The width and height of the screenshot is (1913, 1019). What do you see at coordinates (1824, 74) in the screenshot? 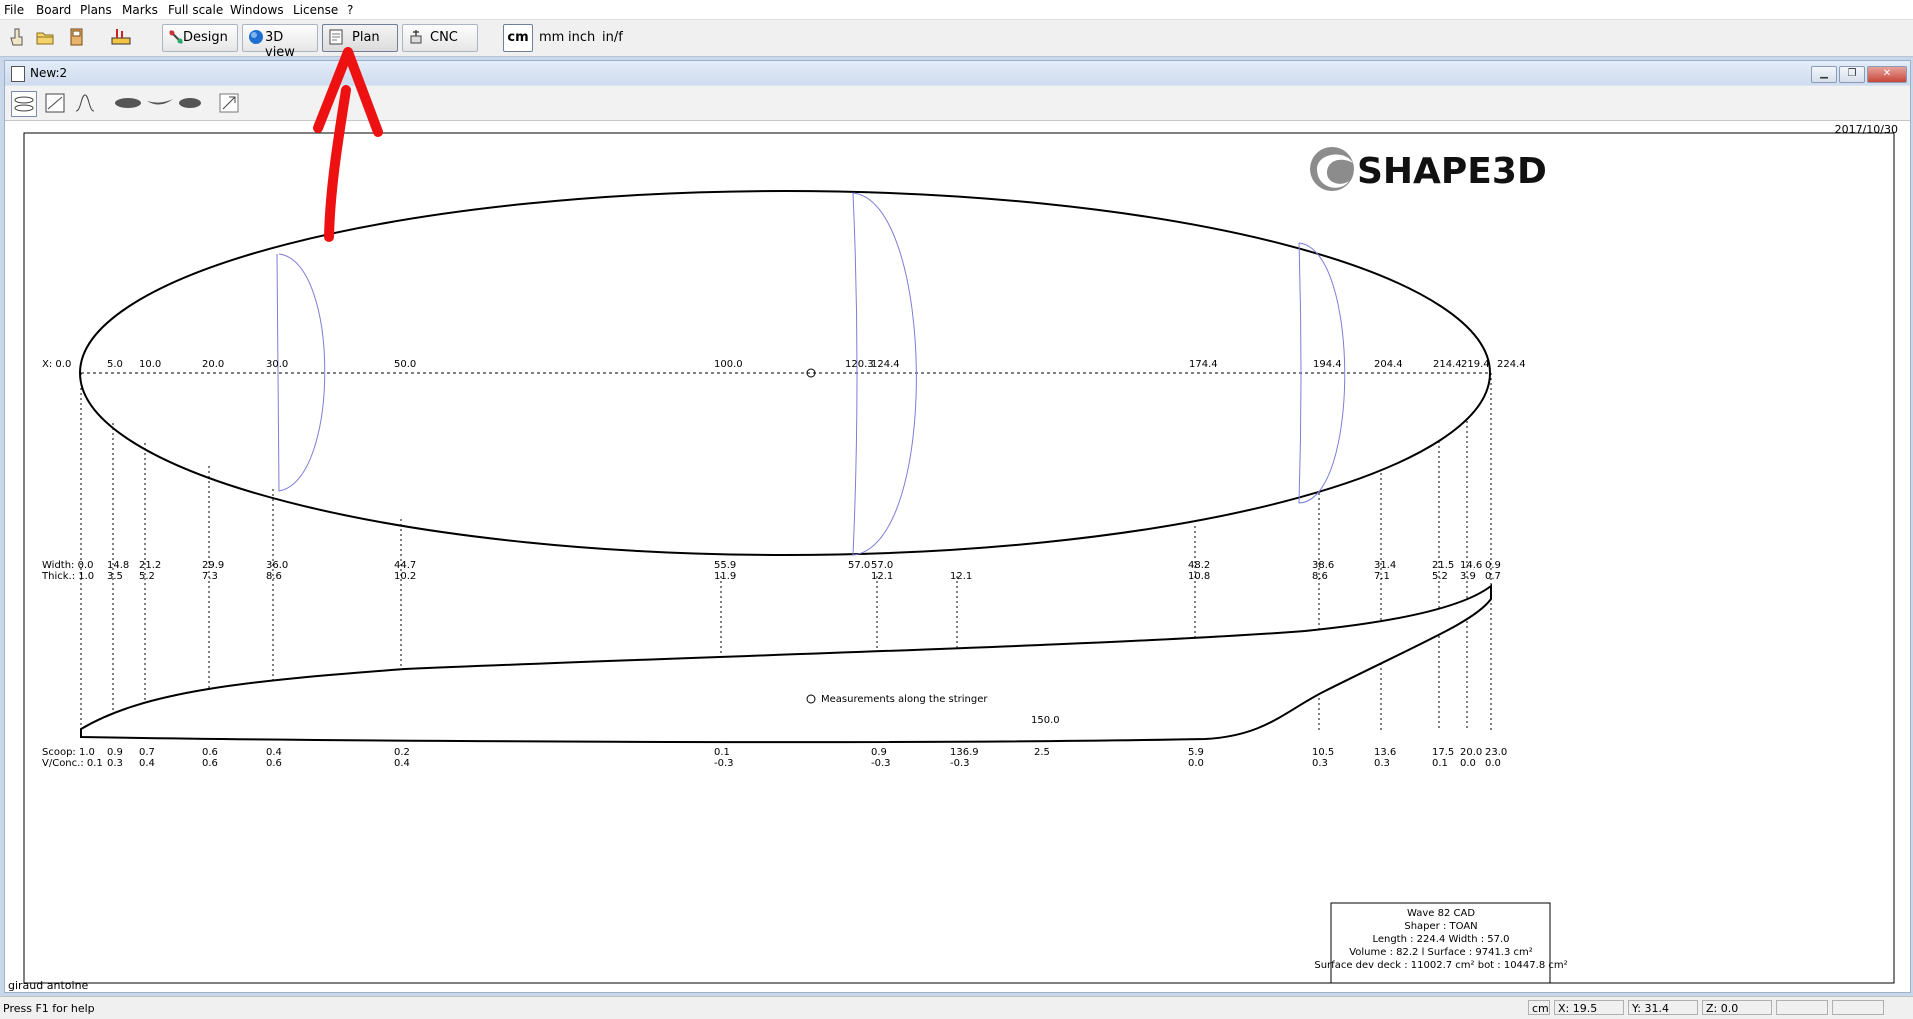
I see `minimize-button: ▁` at bounding box center [1824, 74].